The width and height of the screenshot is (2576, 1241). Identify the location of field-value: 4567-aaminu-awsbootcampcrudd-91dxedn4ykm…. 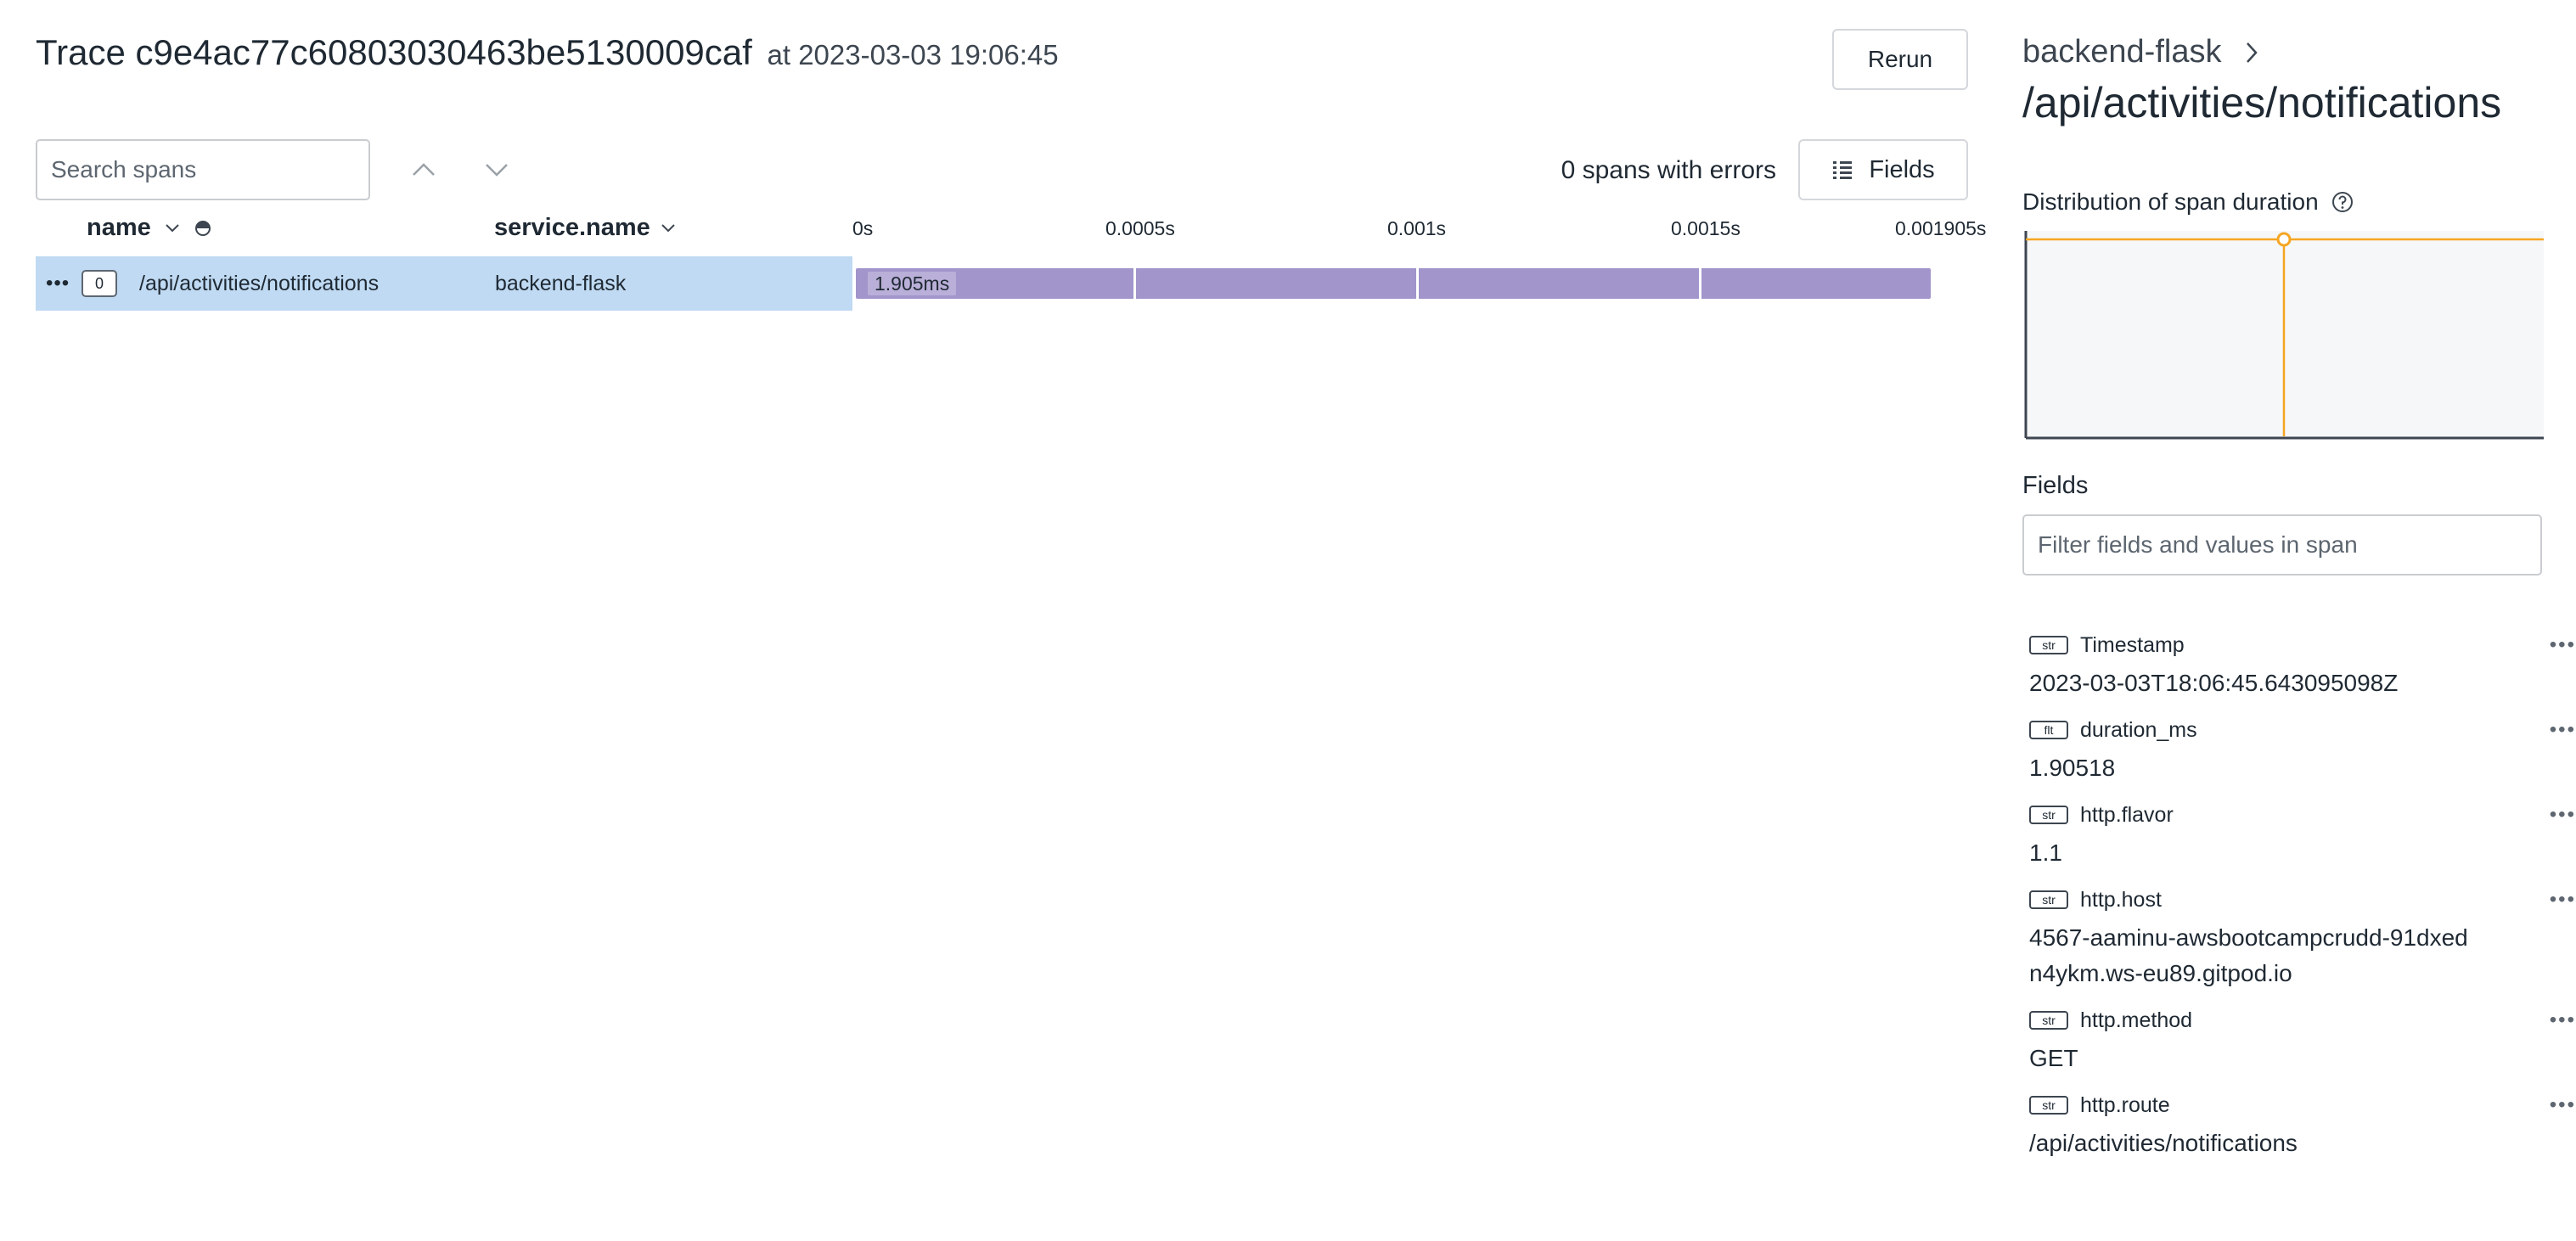
(2248, 955).